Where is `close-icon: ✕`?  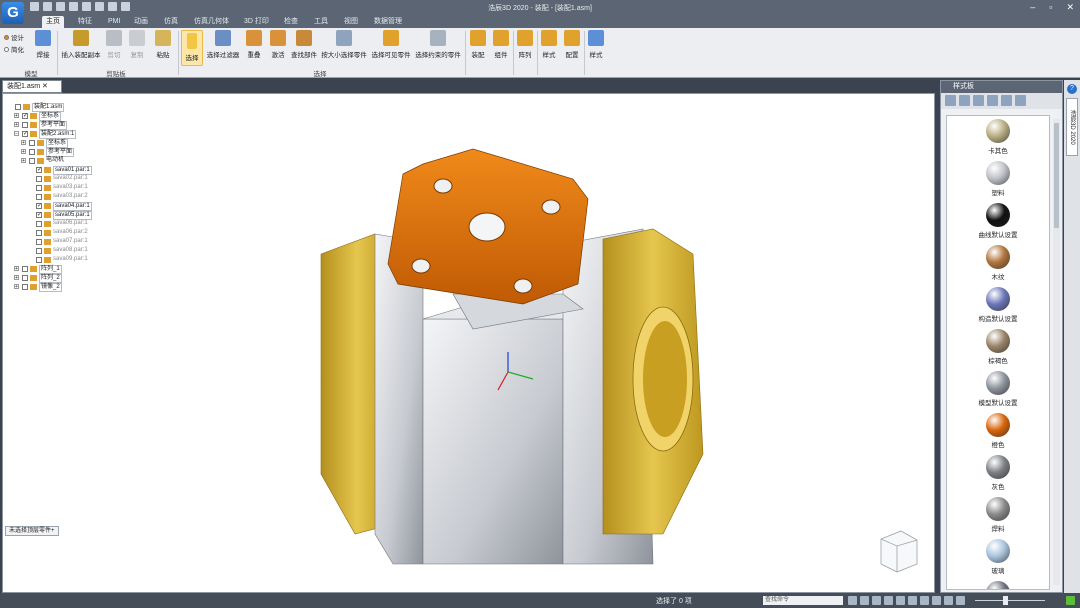 close-icon: ✕ is located at coordinates (1070, 7).